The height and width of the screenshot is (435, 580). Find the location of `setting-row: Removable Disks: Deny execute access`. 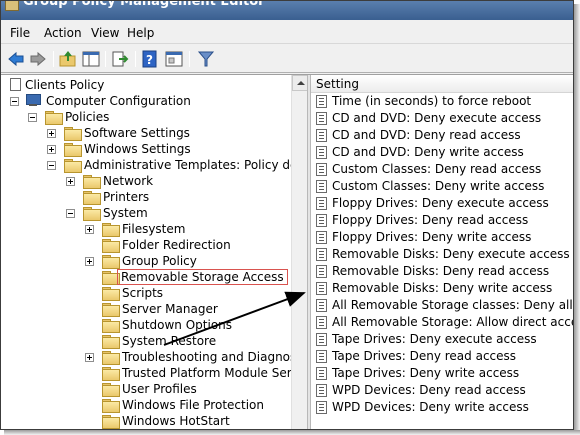

setting-row: Removable Disks: Deny execute access is located at coordinates (442, 254).